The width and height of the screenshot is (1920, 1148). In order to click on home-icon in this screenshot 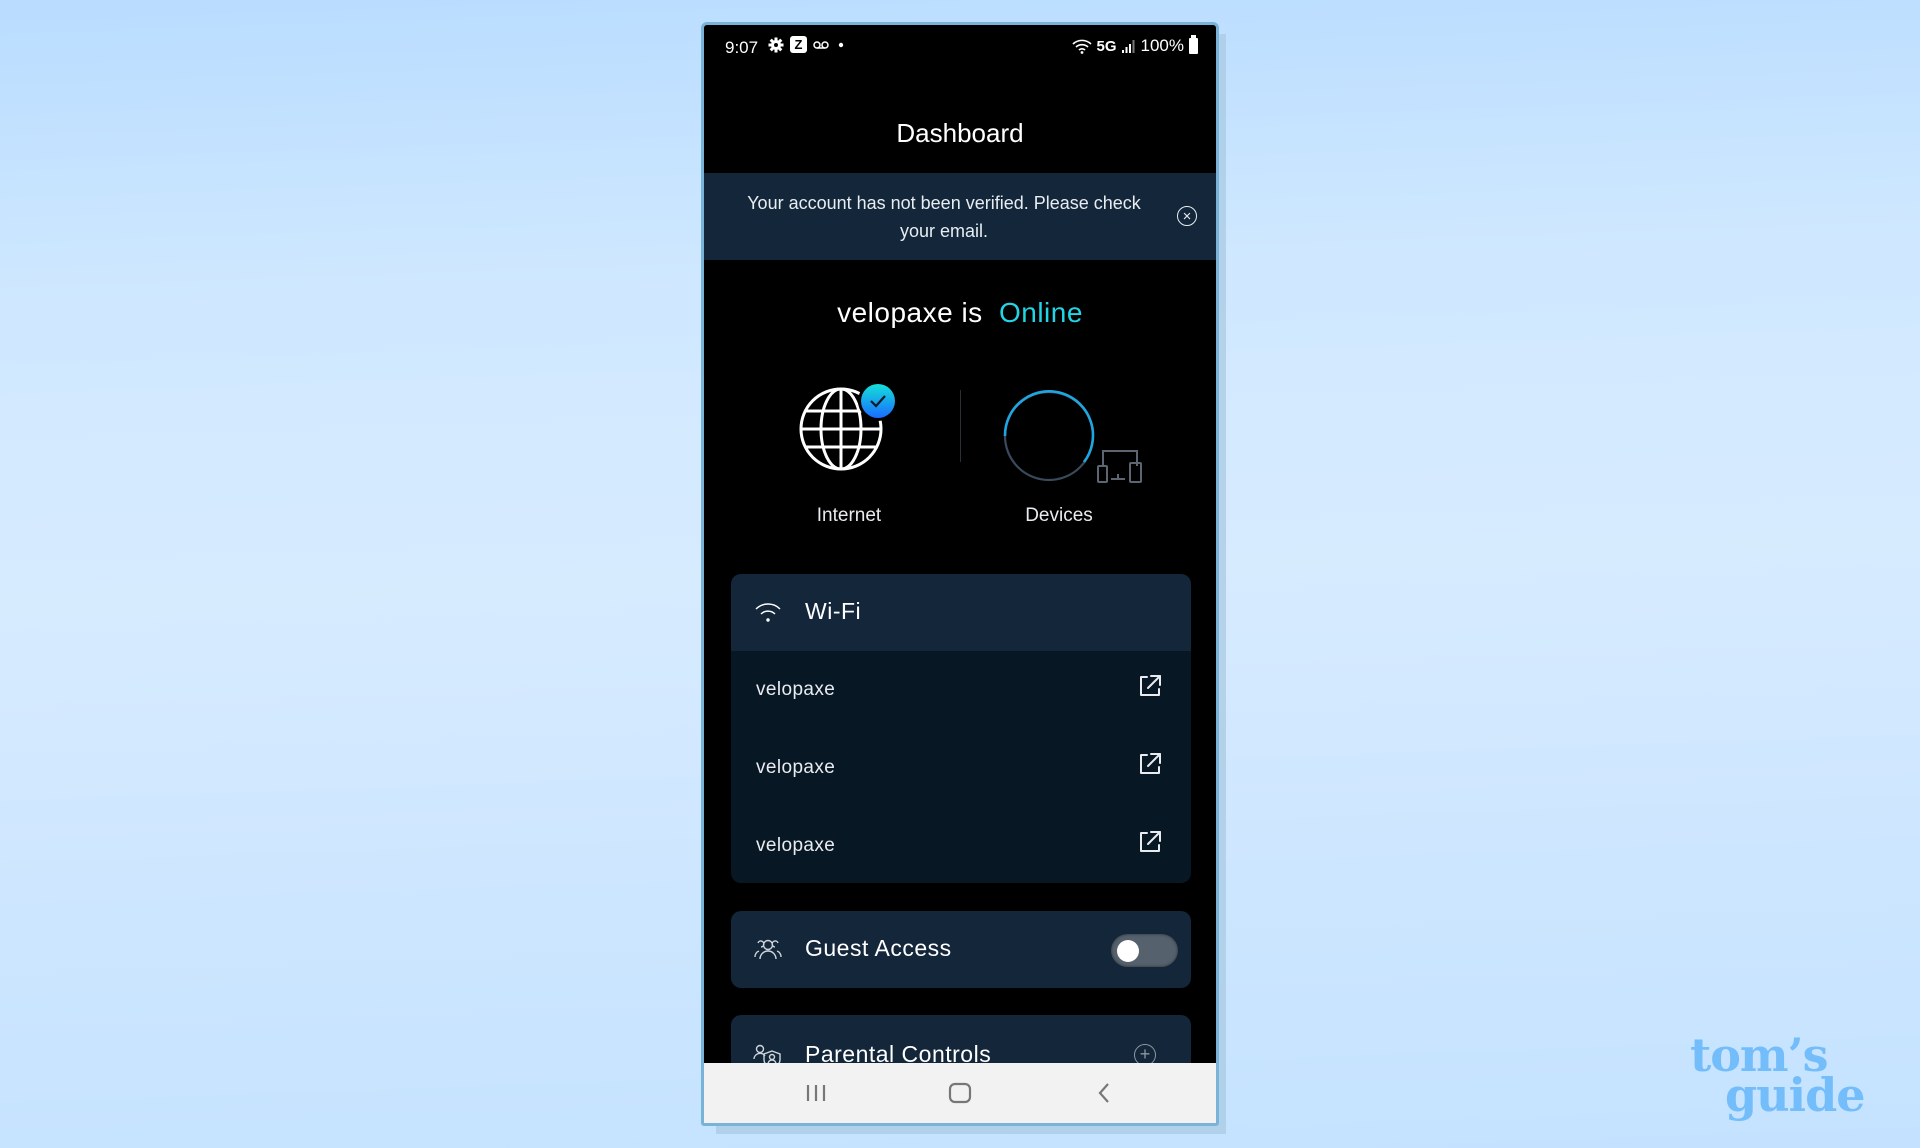, I will do `click(960, 1093)`.